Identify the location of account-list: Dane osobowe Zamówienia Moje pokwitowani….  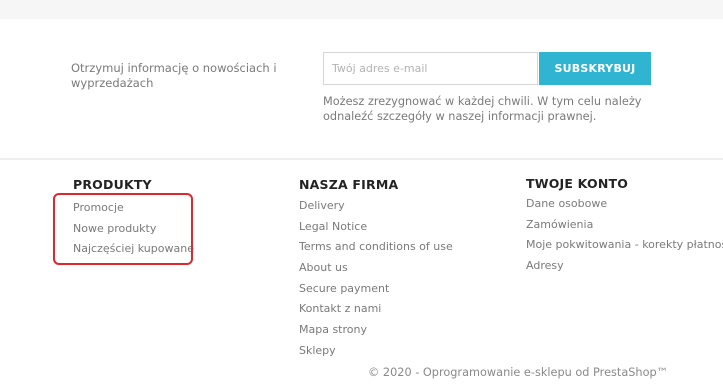
(624, 235).